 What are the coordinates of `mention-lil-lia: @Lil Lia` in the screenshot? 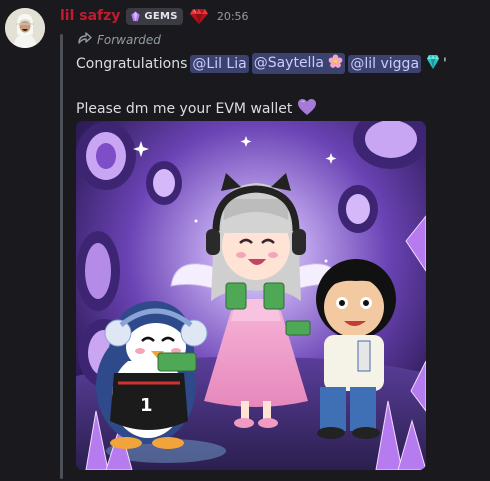 It's located at (219, 63).